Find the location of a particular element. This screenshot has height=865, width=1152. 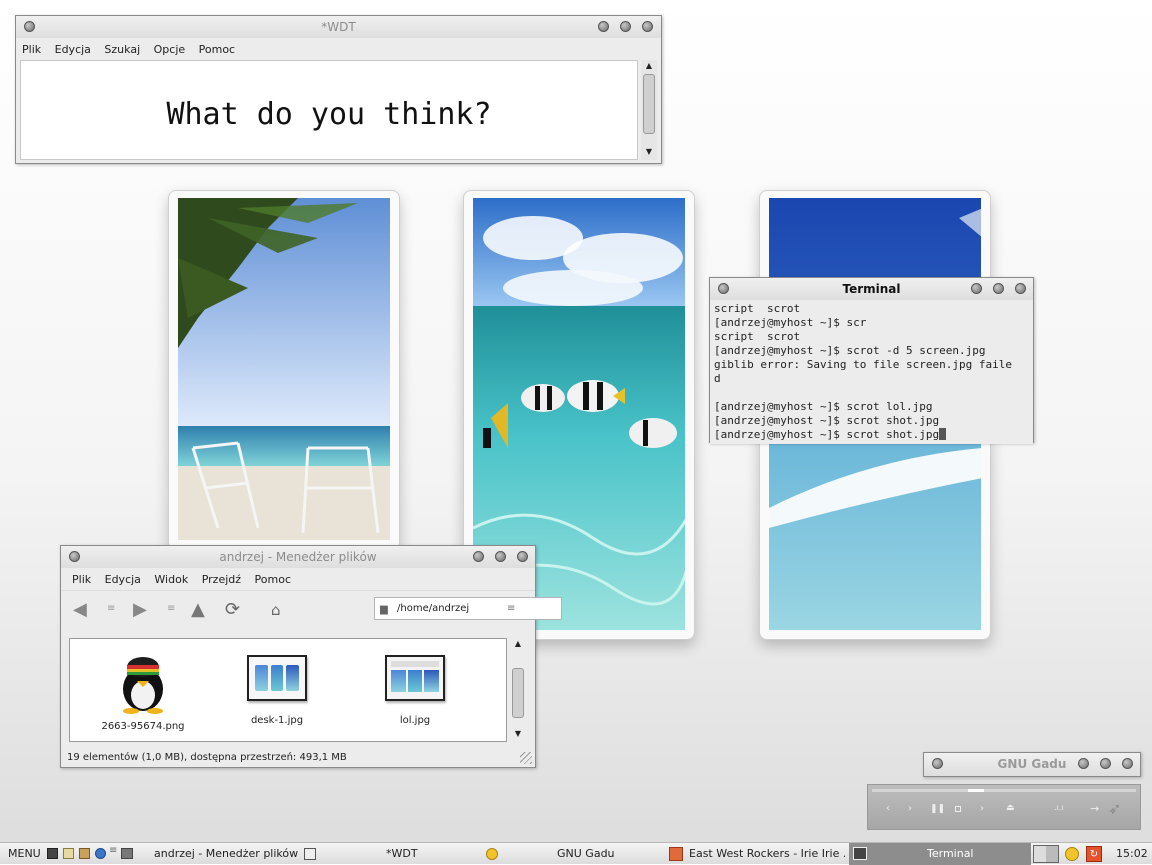

resize-grip-icon is located at coordinates (526, 758).